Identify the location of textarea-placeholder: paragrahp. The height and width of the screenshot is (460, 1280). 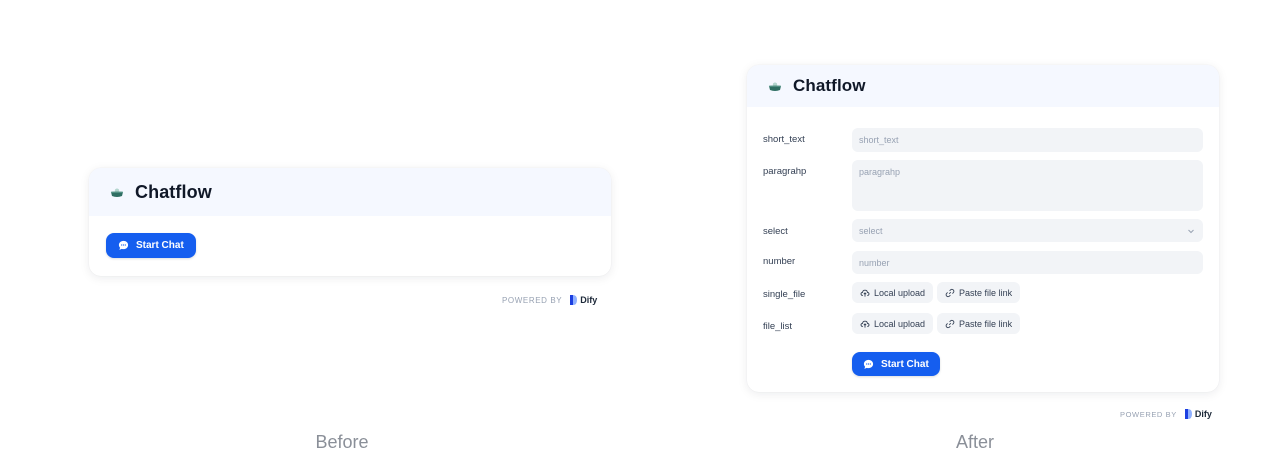
(880, 172).